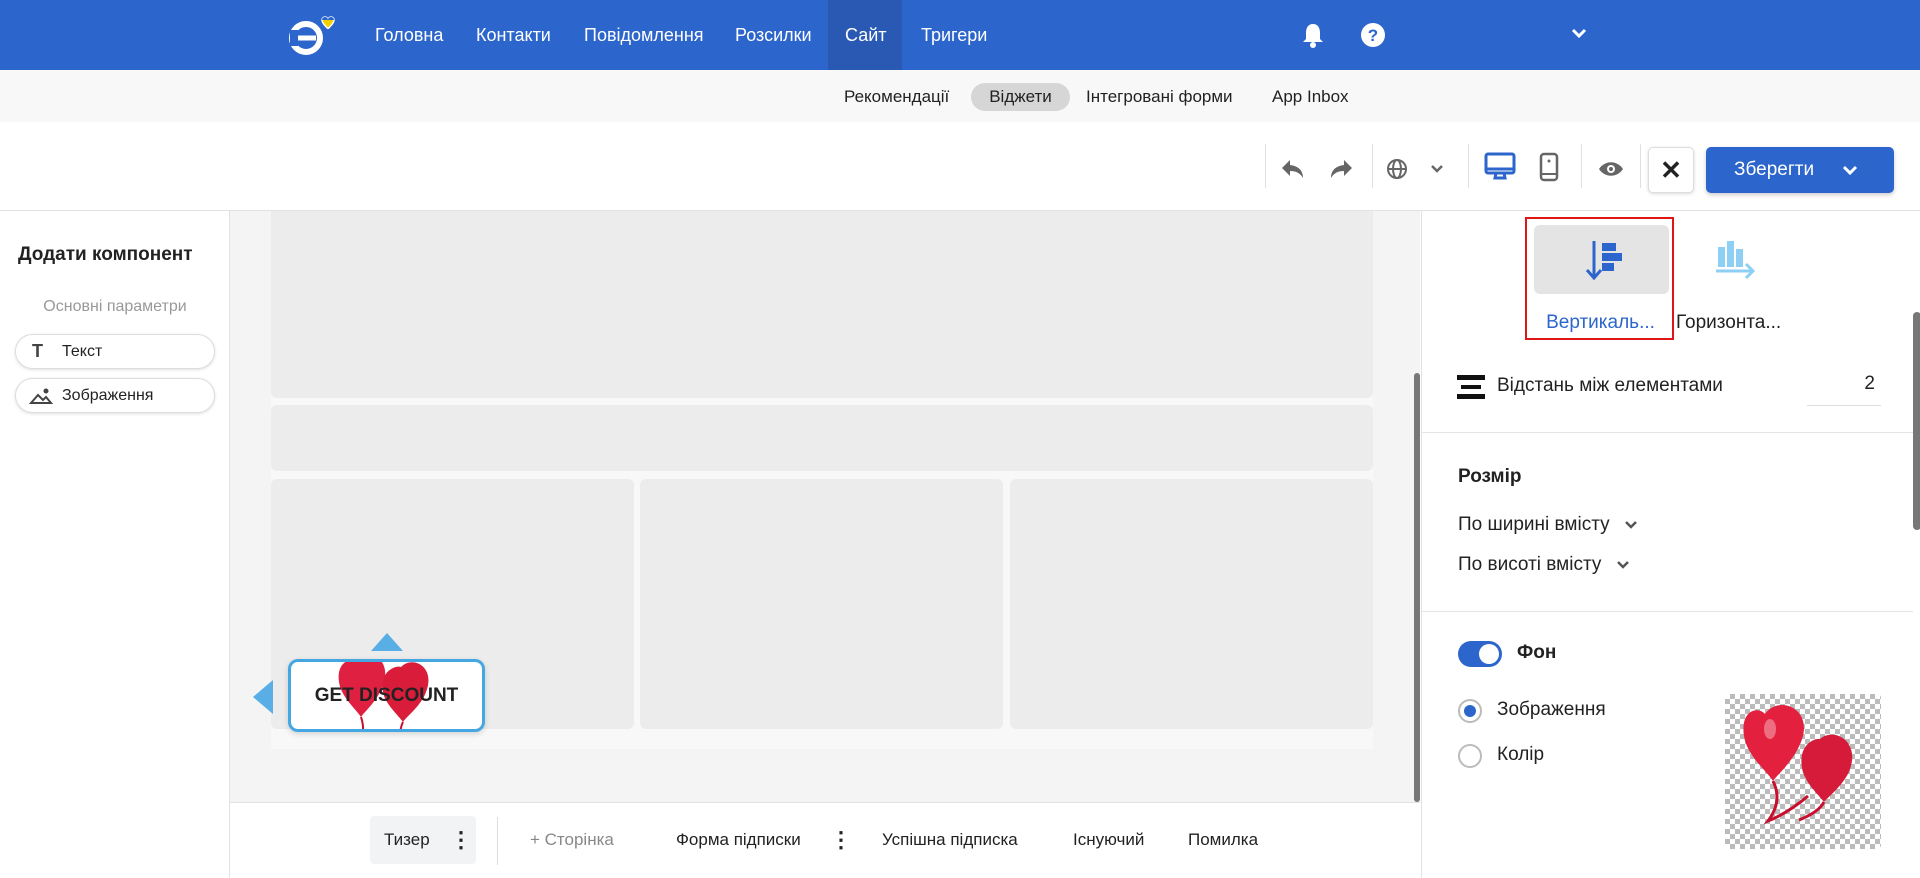  Describe the element at coordinates (954, 35) in the screenshot. I see `nav-triggers: Тригери` at that location.